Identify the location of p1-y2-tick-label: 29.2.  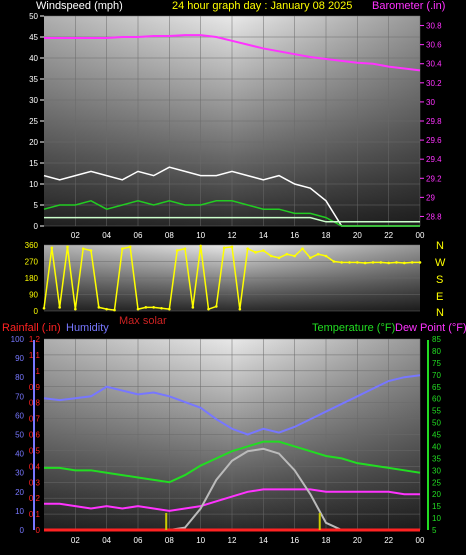
(434, 178).